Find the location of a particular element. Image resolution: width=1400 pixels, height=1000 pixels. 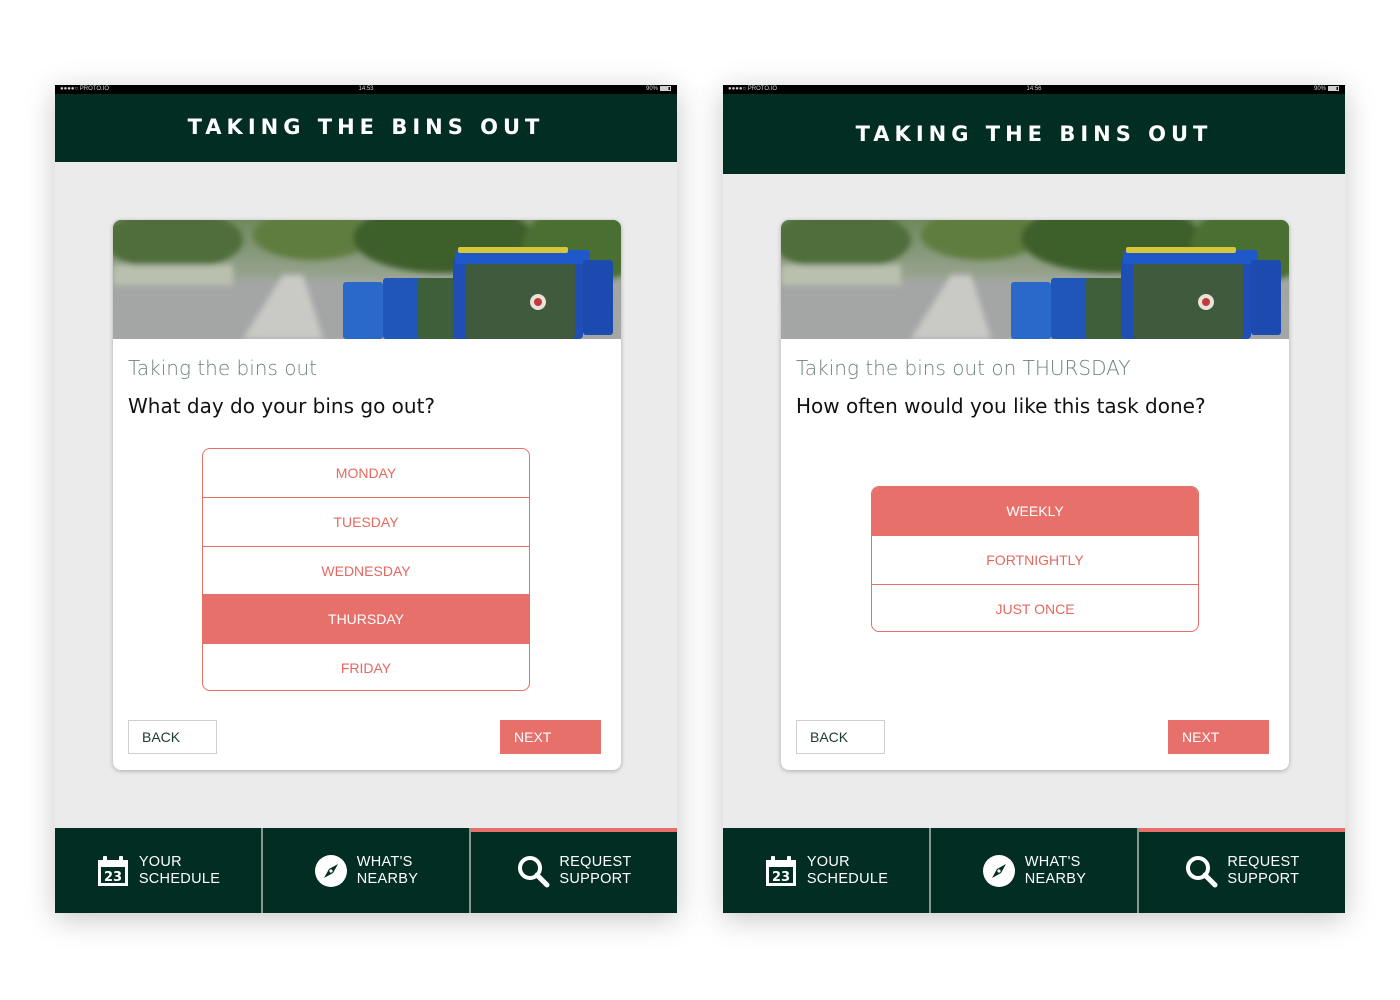

option-thursday: THURSDAY is located at coordinates (366, 618).